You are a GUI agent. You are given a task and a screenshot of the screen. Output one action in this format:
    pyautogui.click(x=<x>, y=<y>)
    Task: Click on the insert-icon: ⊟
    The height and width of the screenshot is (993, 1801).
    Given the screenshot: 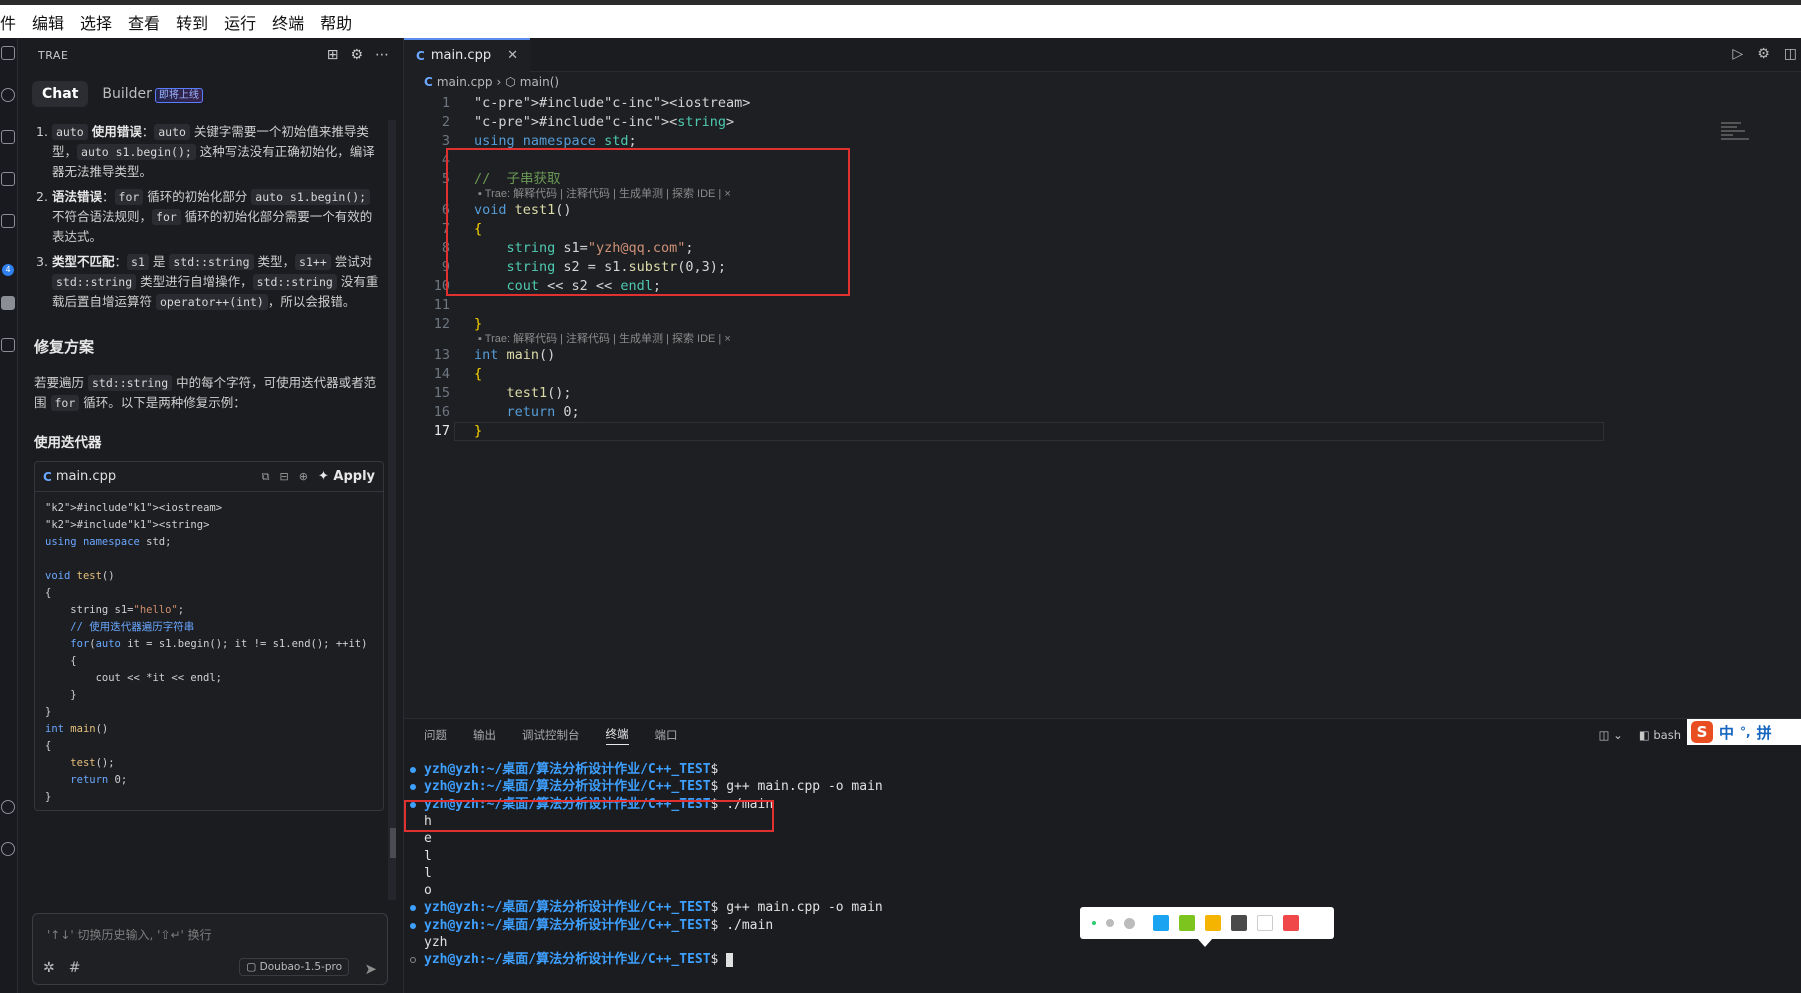 What is the action you would take?
    pyautogui.click(x=284, y=476)
    